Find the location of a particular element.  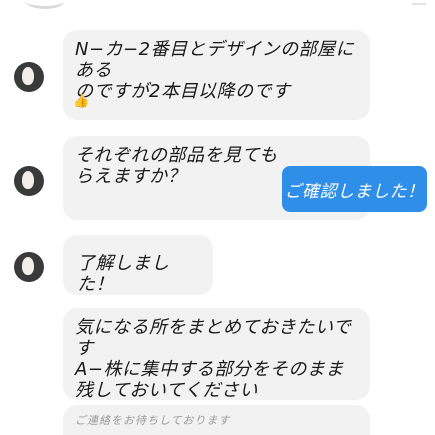

message-bubble: 了解しました！ is located at coordinates (138, 265).